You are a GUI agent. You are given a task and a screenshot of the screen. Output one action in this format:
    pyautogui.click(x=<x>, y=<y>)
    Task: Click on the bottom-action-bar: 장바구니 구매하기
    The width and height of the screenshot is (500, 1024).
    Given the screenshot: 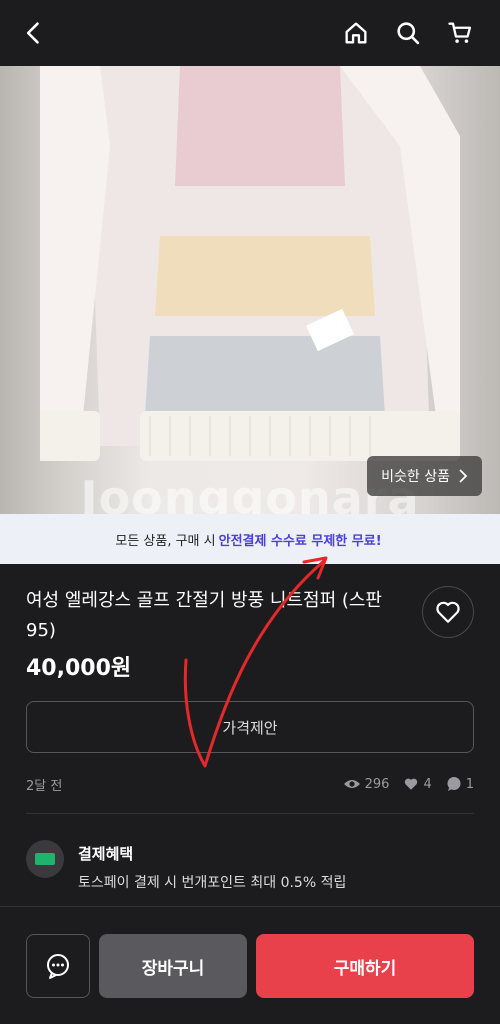 What is the action you would take?
    pyautogui.click(x=250, y=965)
    